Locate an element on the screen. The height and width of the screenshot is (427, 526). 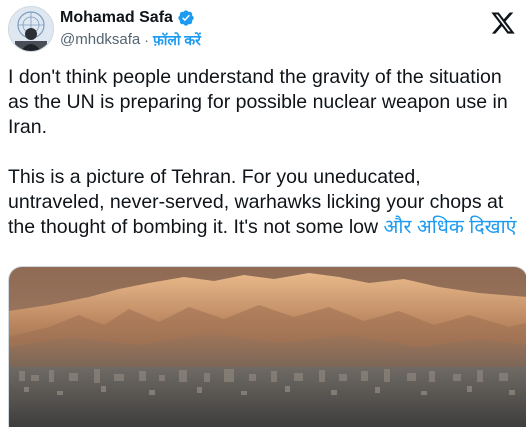
tweet-header: Mohamad Safa @mhdksafa · फ़ॉलो करें is located at coordinates (263, 30).